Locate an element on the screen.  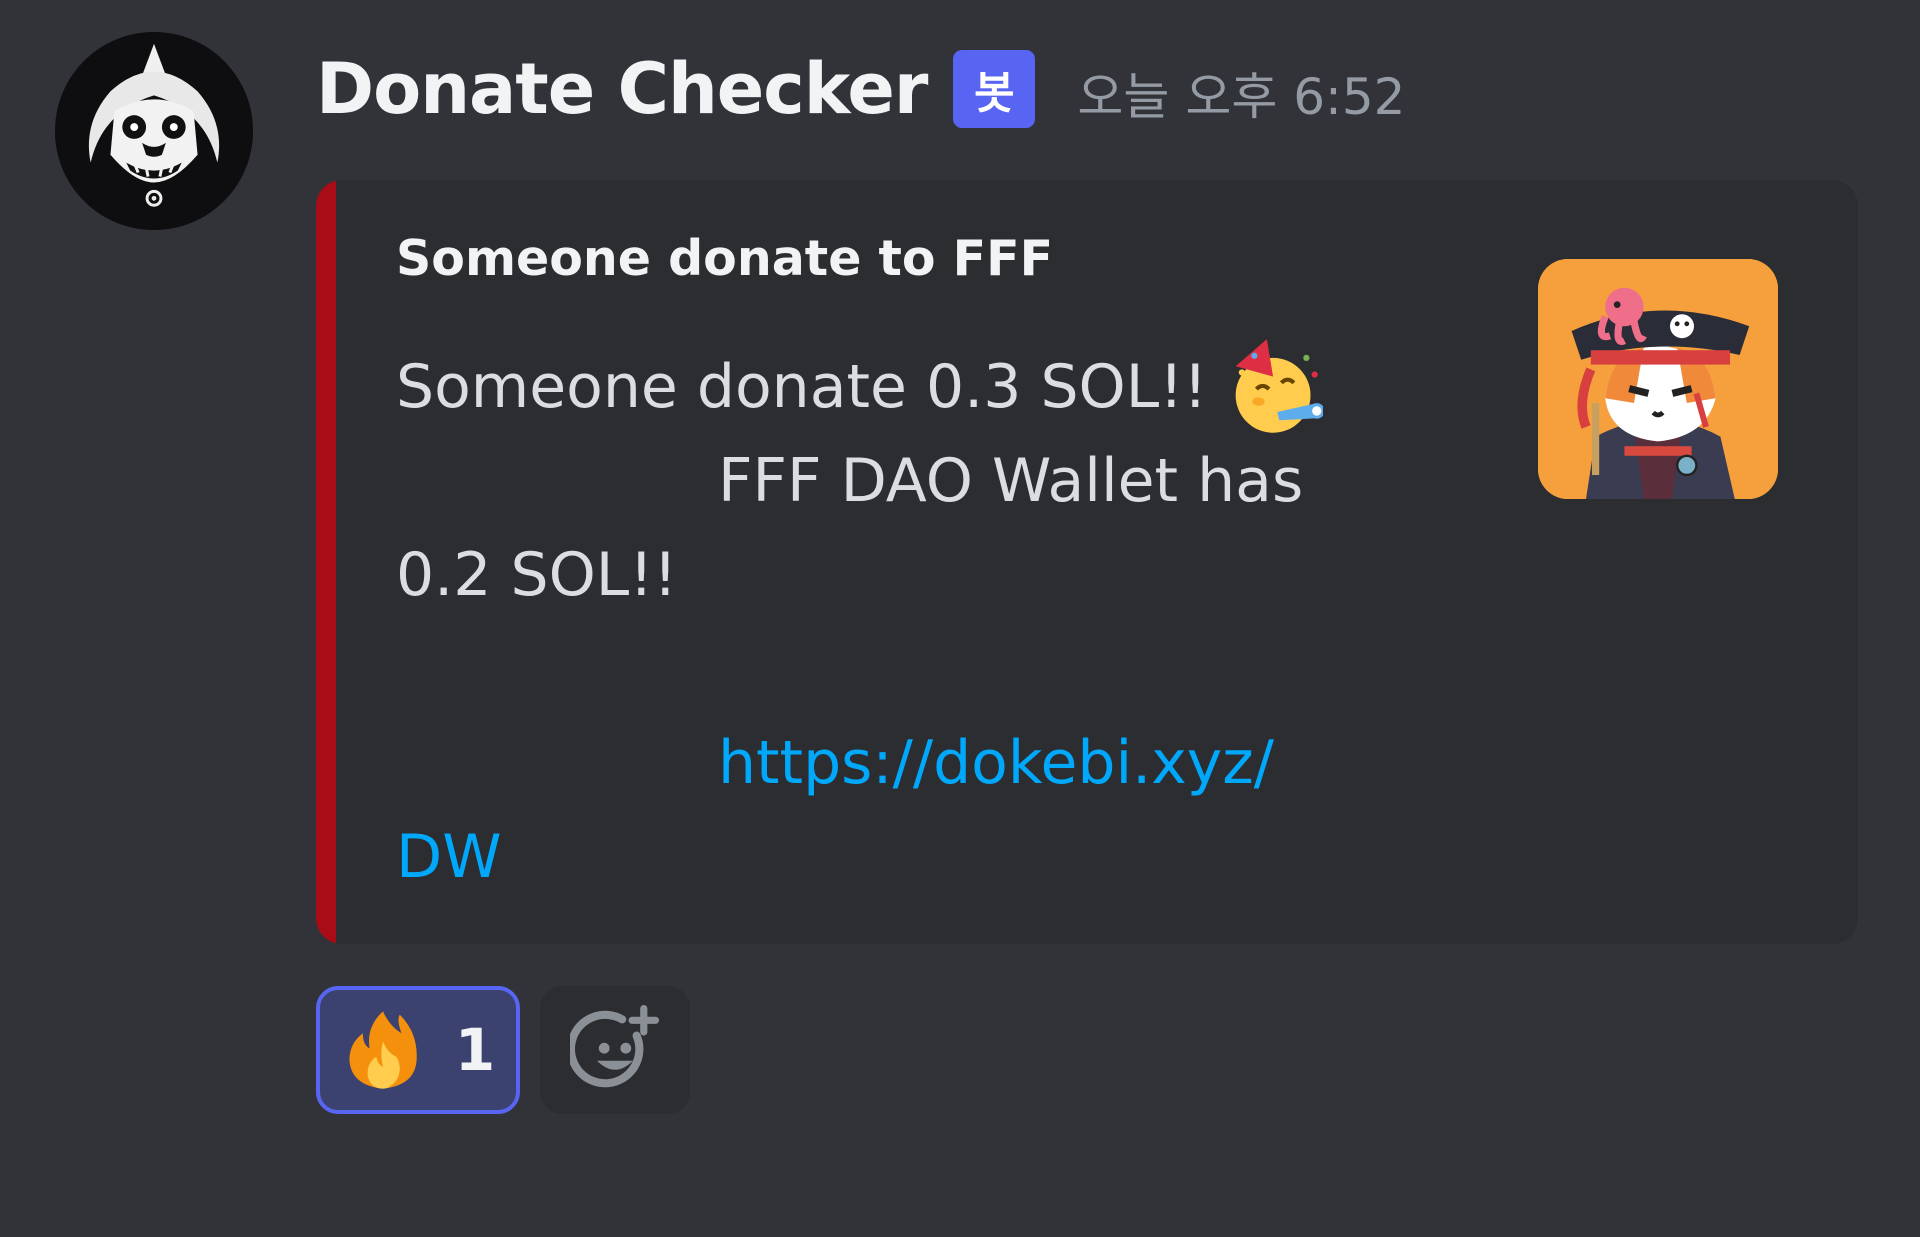
fire-emoji-icon is located at coordinates (383, 1050).